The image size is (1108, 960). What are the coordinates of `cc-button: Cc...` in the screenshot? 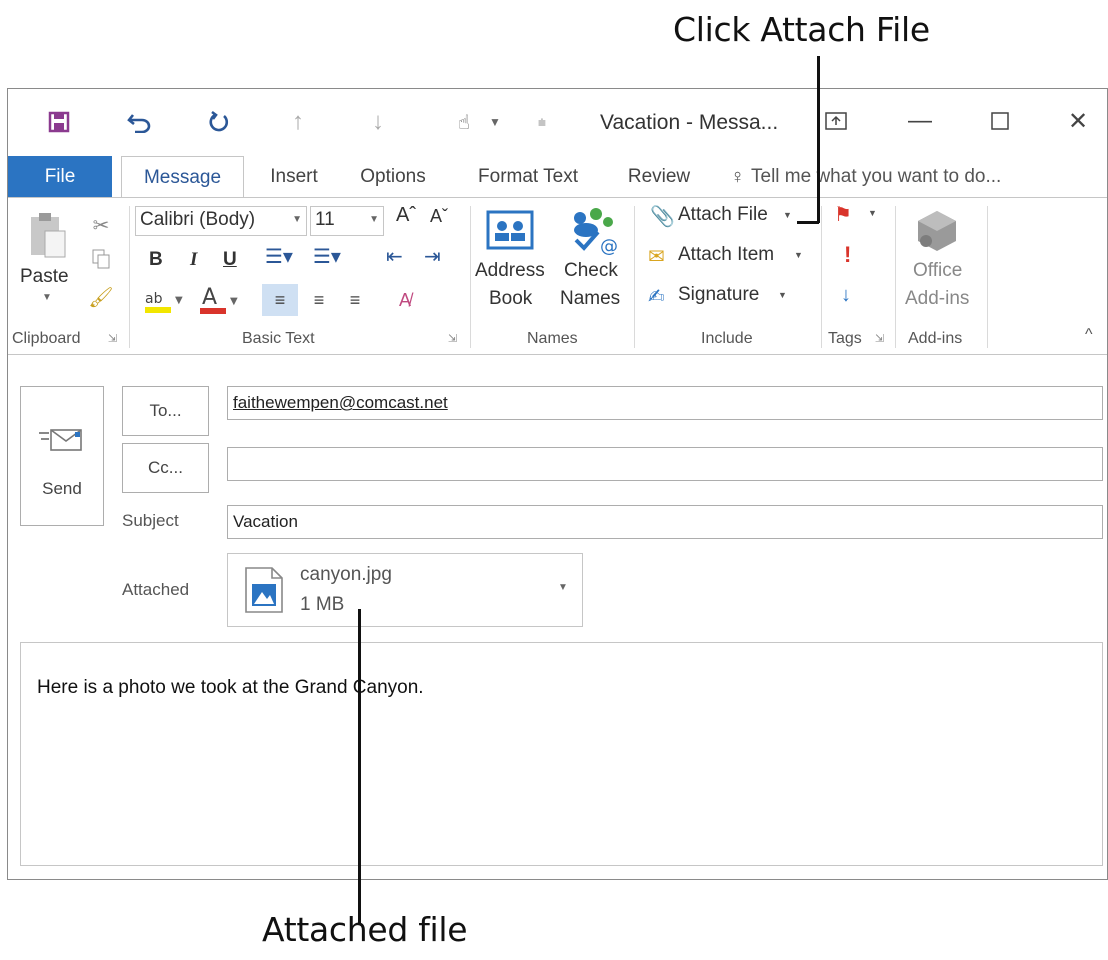 It's located at (165, 468).